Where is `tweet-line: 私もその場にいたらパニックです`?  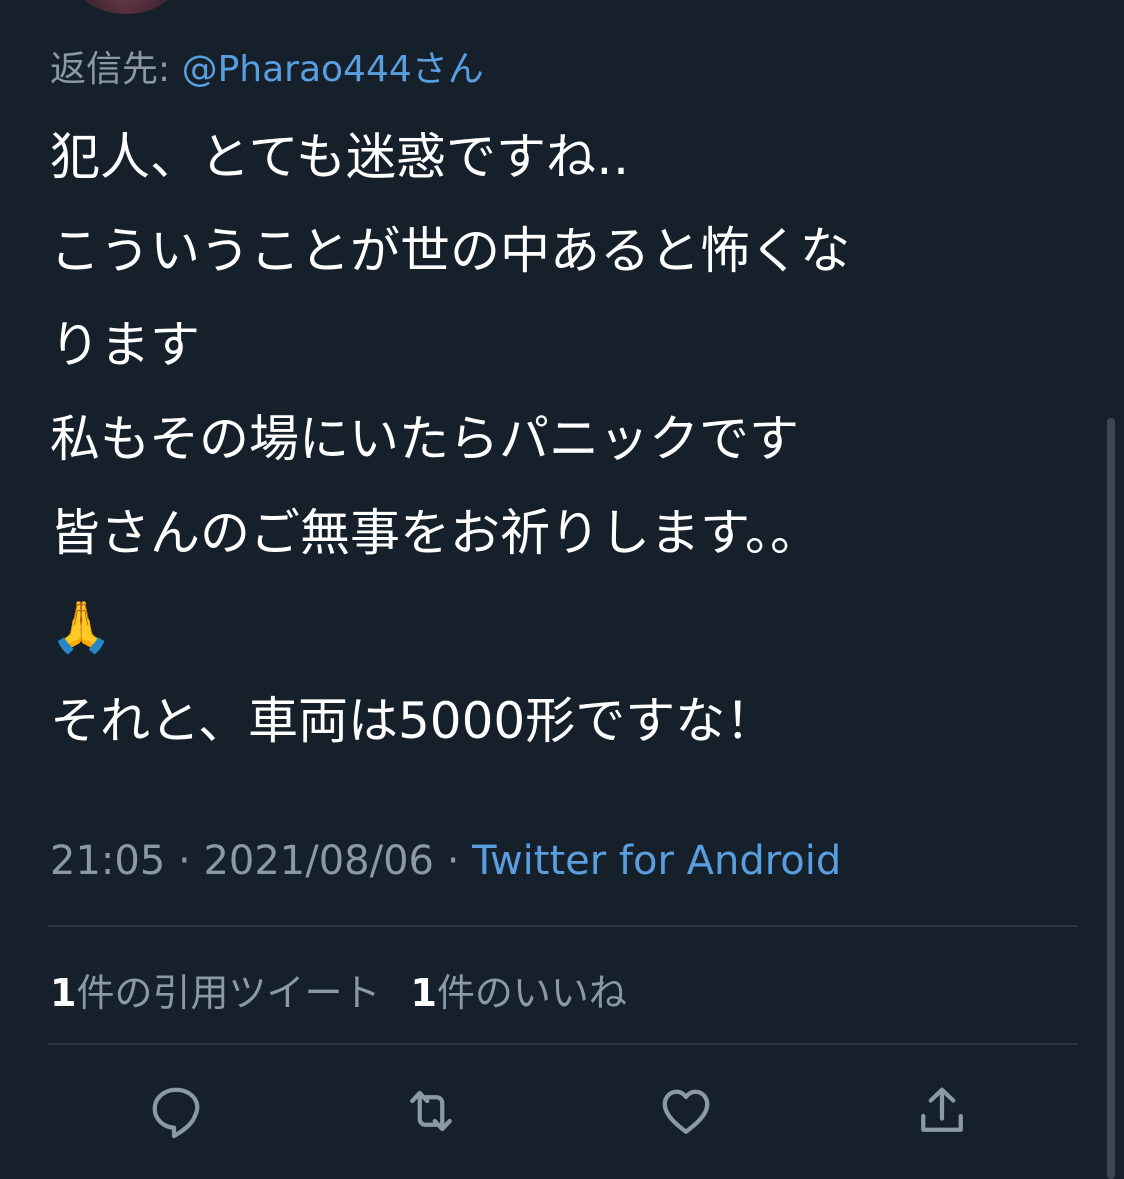 tweet-line: 私もその場にいたらパニックです is located at coordinates (424, 439).